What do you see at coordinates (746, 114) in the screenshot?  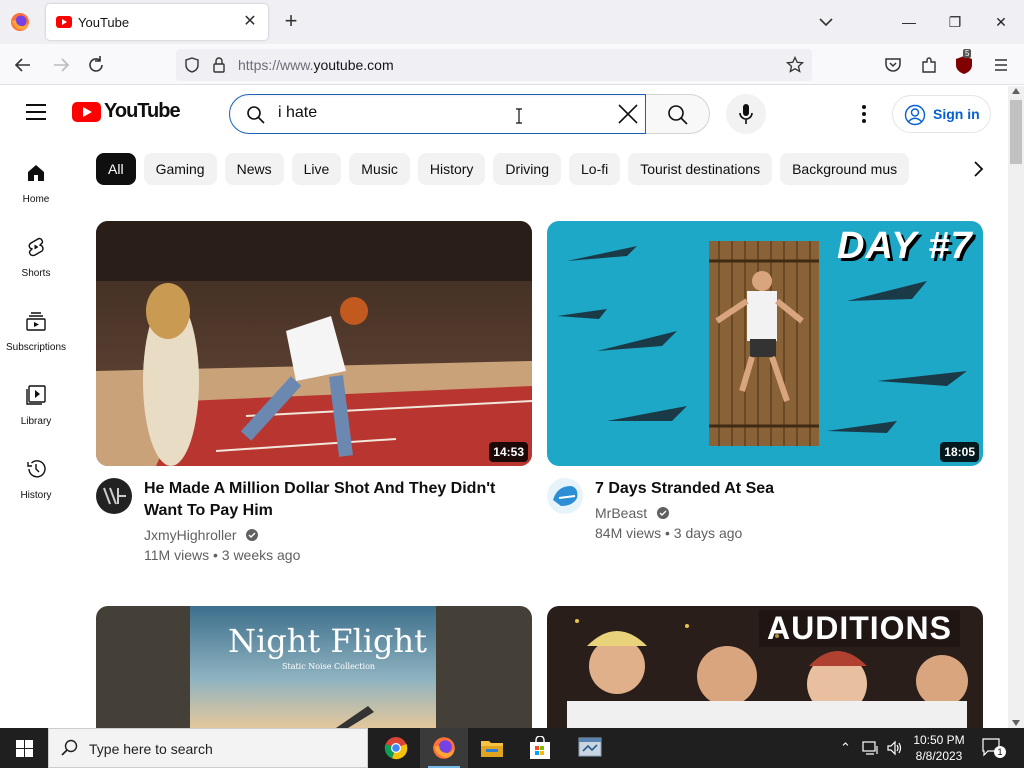 I see `voice-search-button` at bounding box center [746, 114].